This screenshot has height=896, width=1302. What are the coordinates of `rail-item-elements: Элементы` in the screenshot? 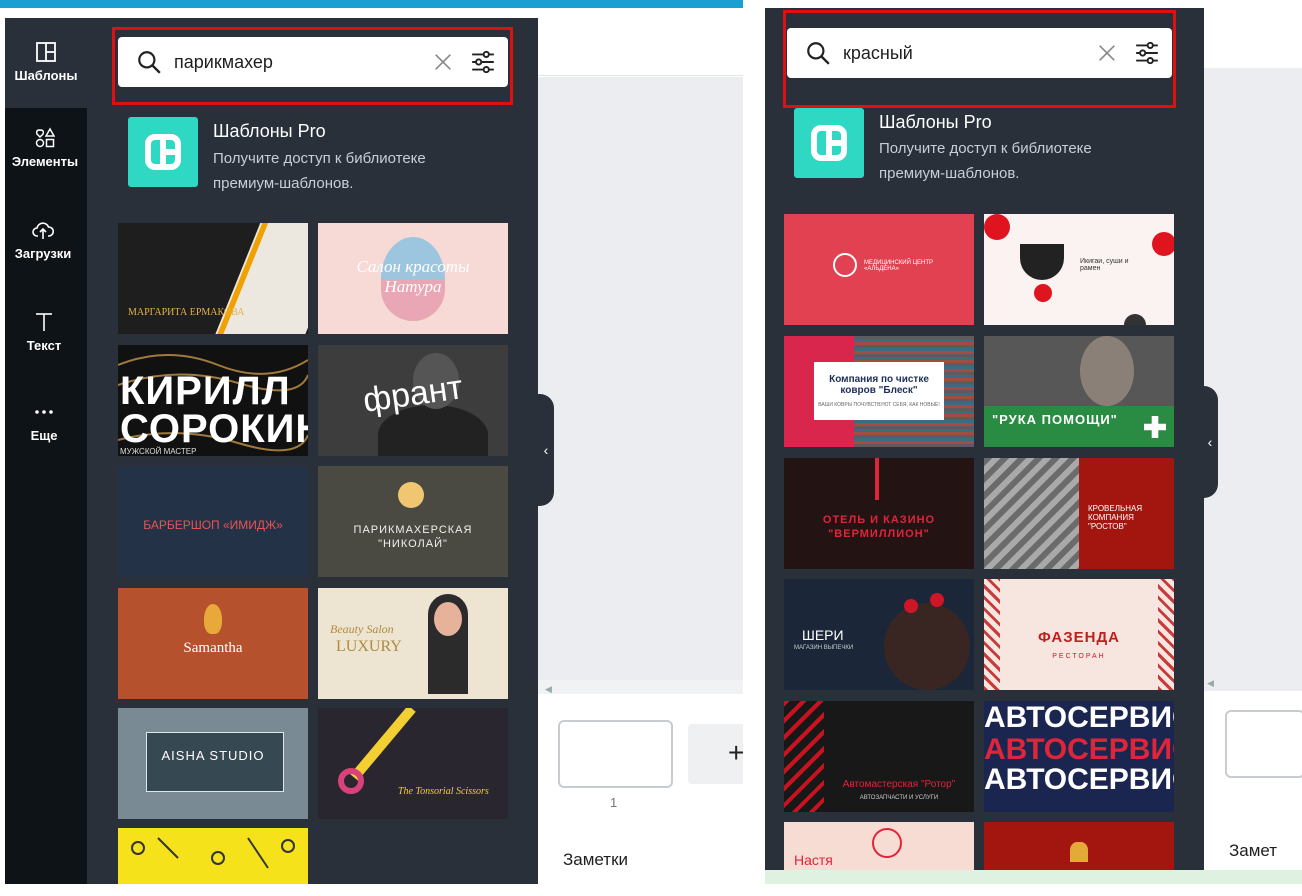 It's located at (45, 147).